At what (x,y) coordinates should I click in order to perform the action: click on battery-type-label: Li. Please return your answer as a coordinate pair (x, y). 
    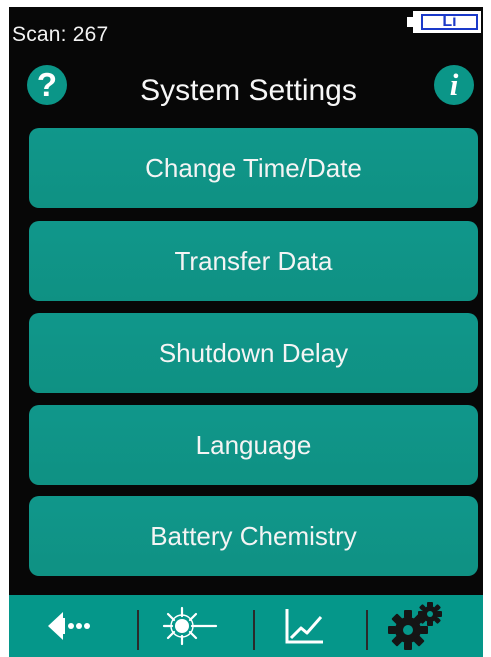
    Looking at the image, I should click on (449, 21).